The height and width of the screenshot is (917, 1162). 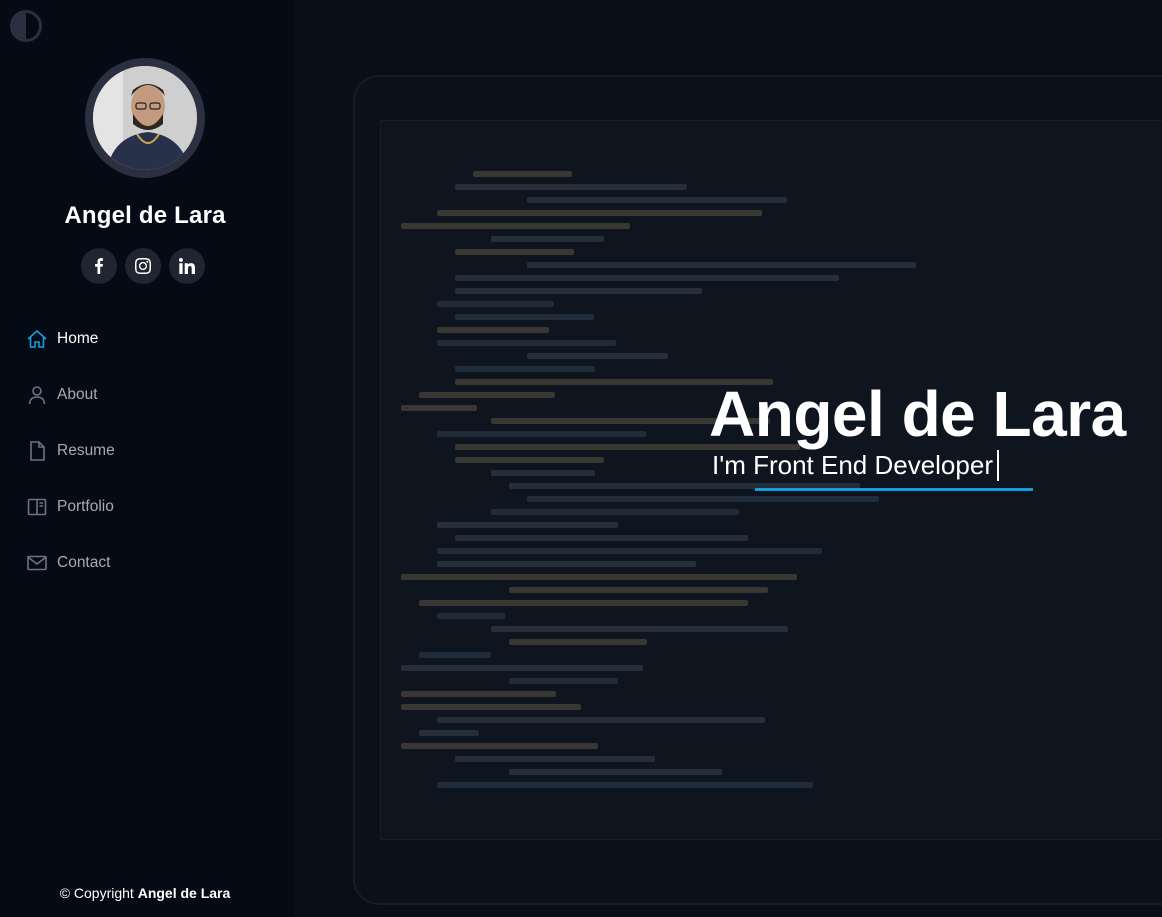 I want to click on hero-underline, so click(x=894, y=489).